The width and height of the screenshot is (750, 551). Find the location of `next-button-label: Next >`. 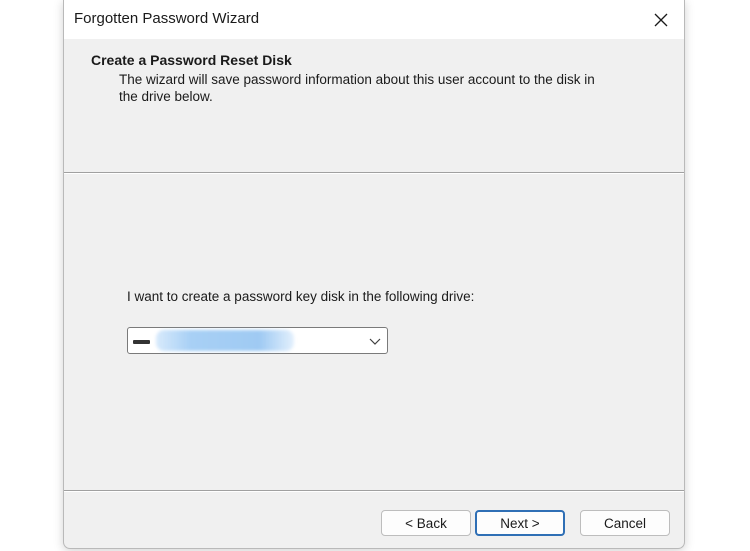

next-button-label: Next > is located at coordinates (520, 523).